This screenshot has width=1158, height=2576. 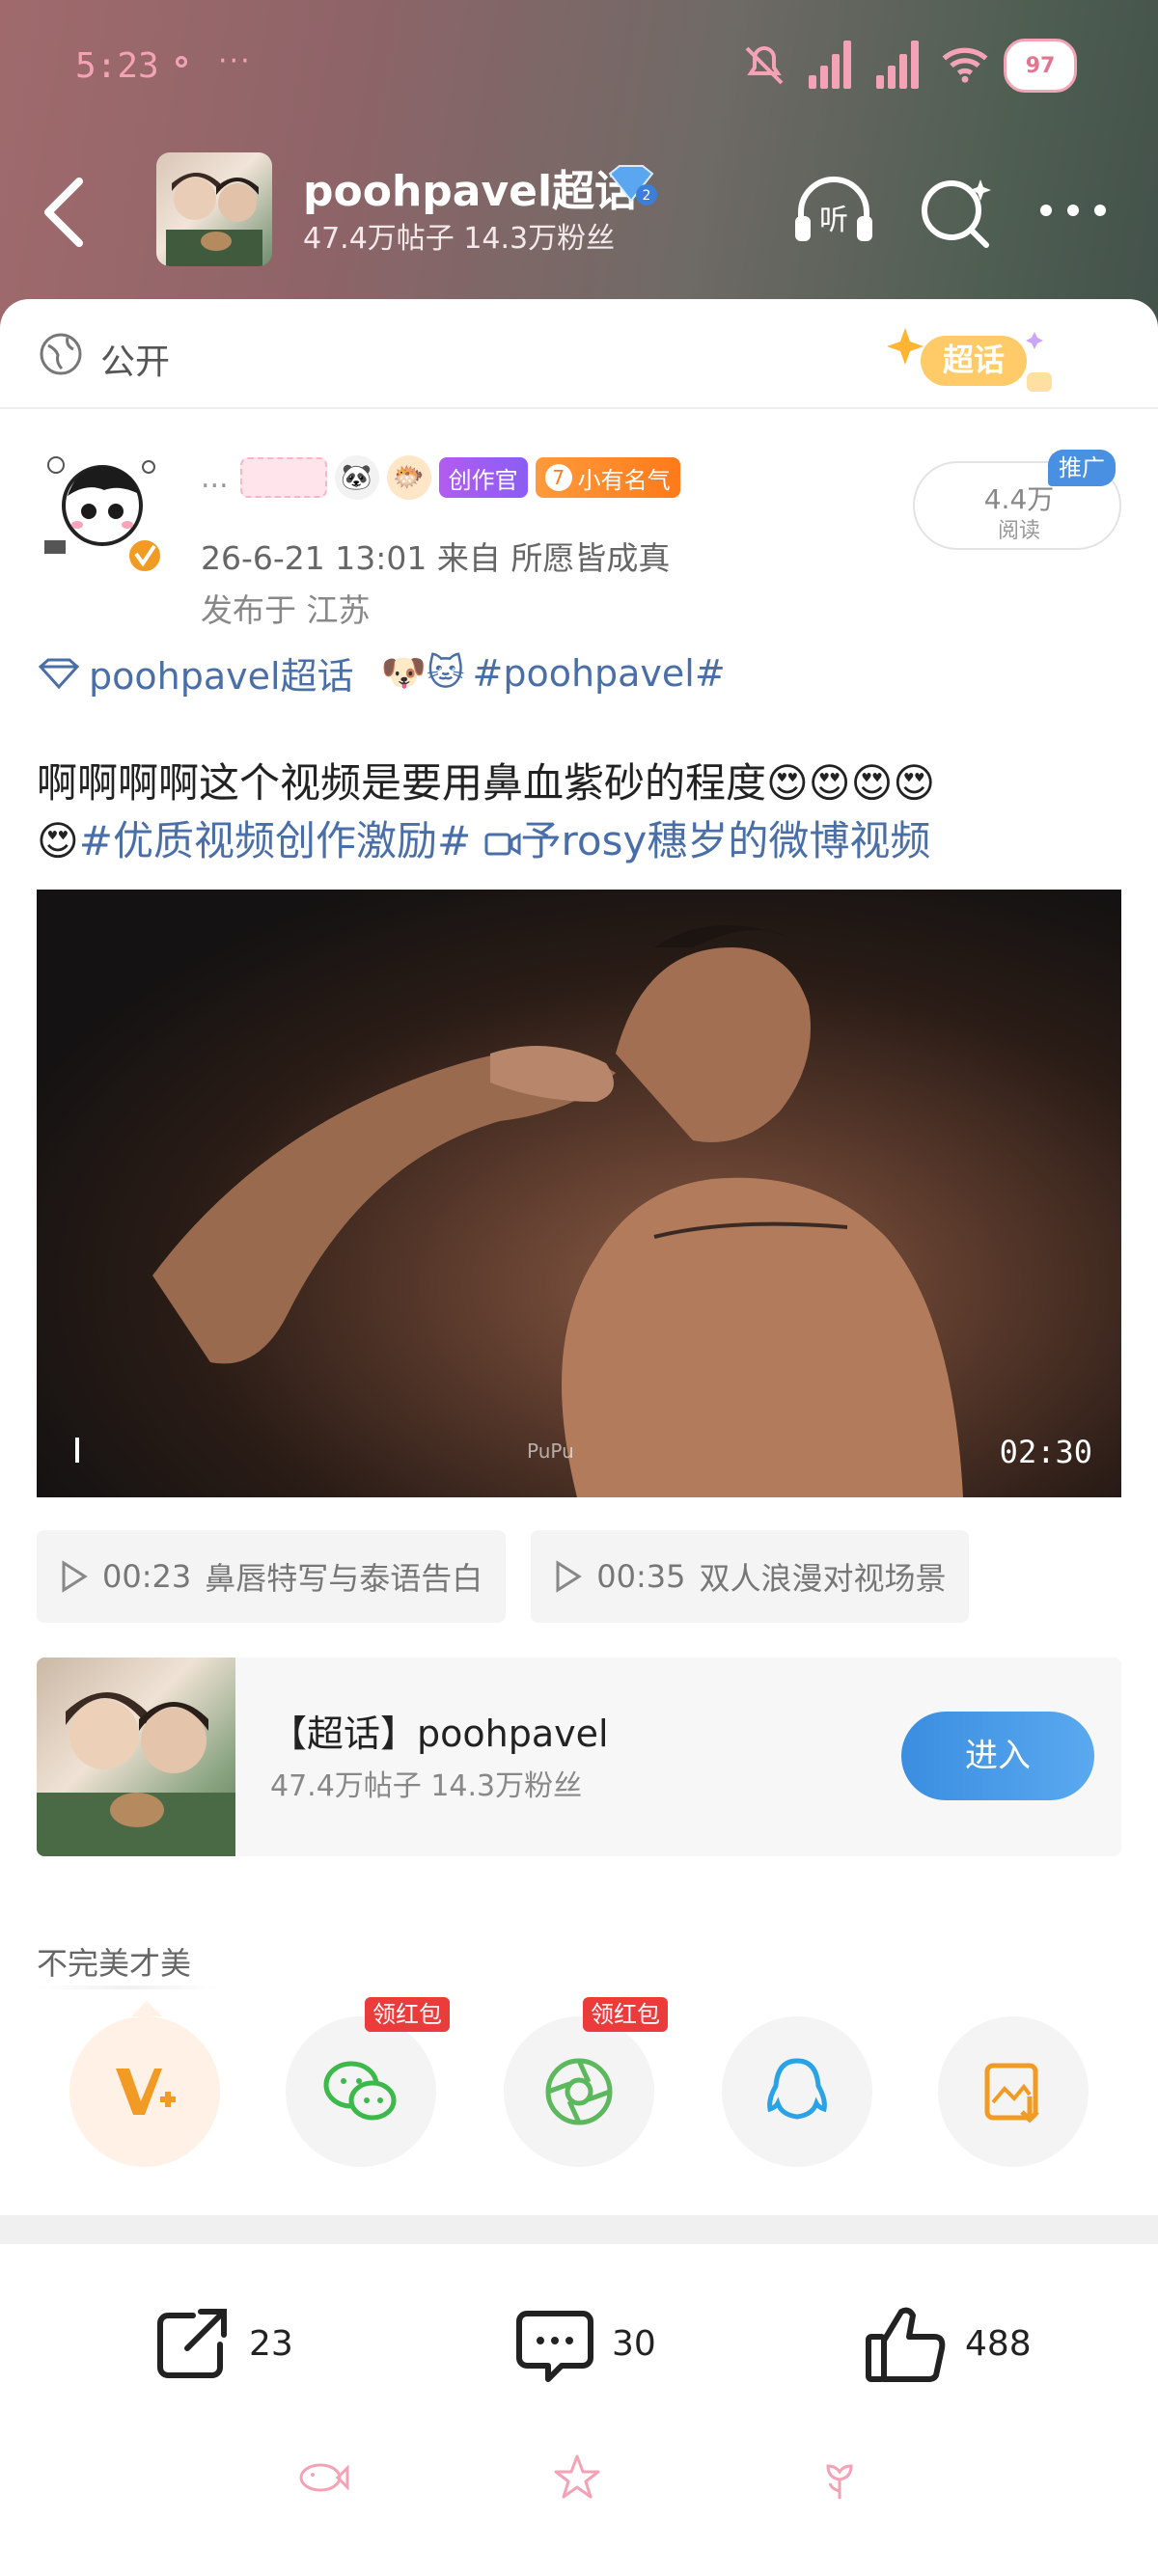 I want to click on level-number: 2, so click(x=647, y=196).